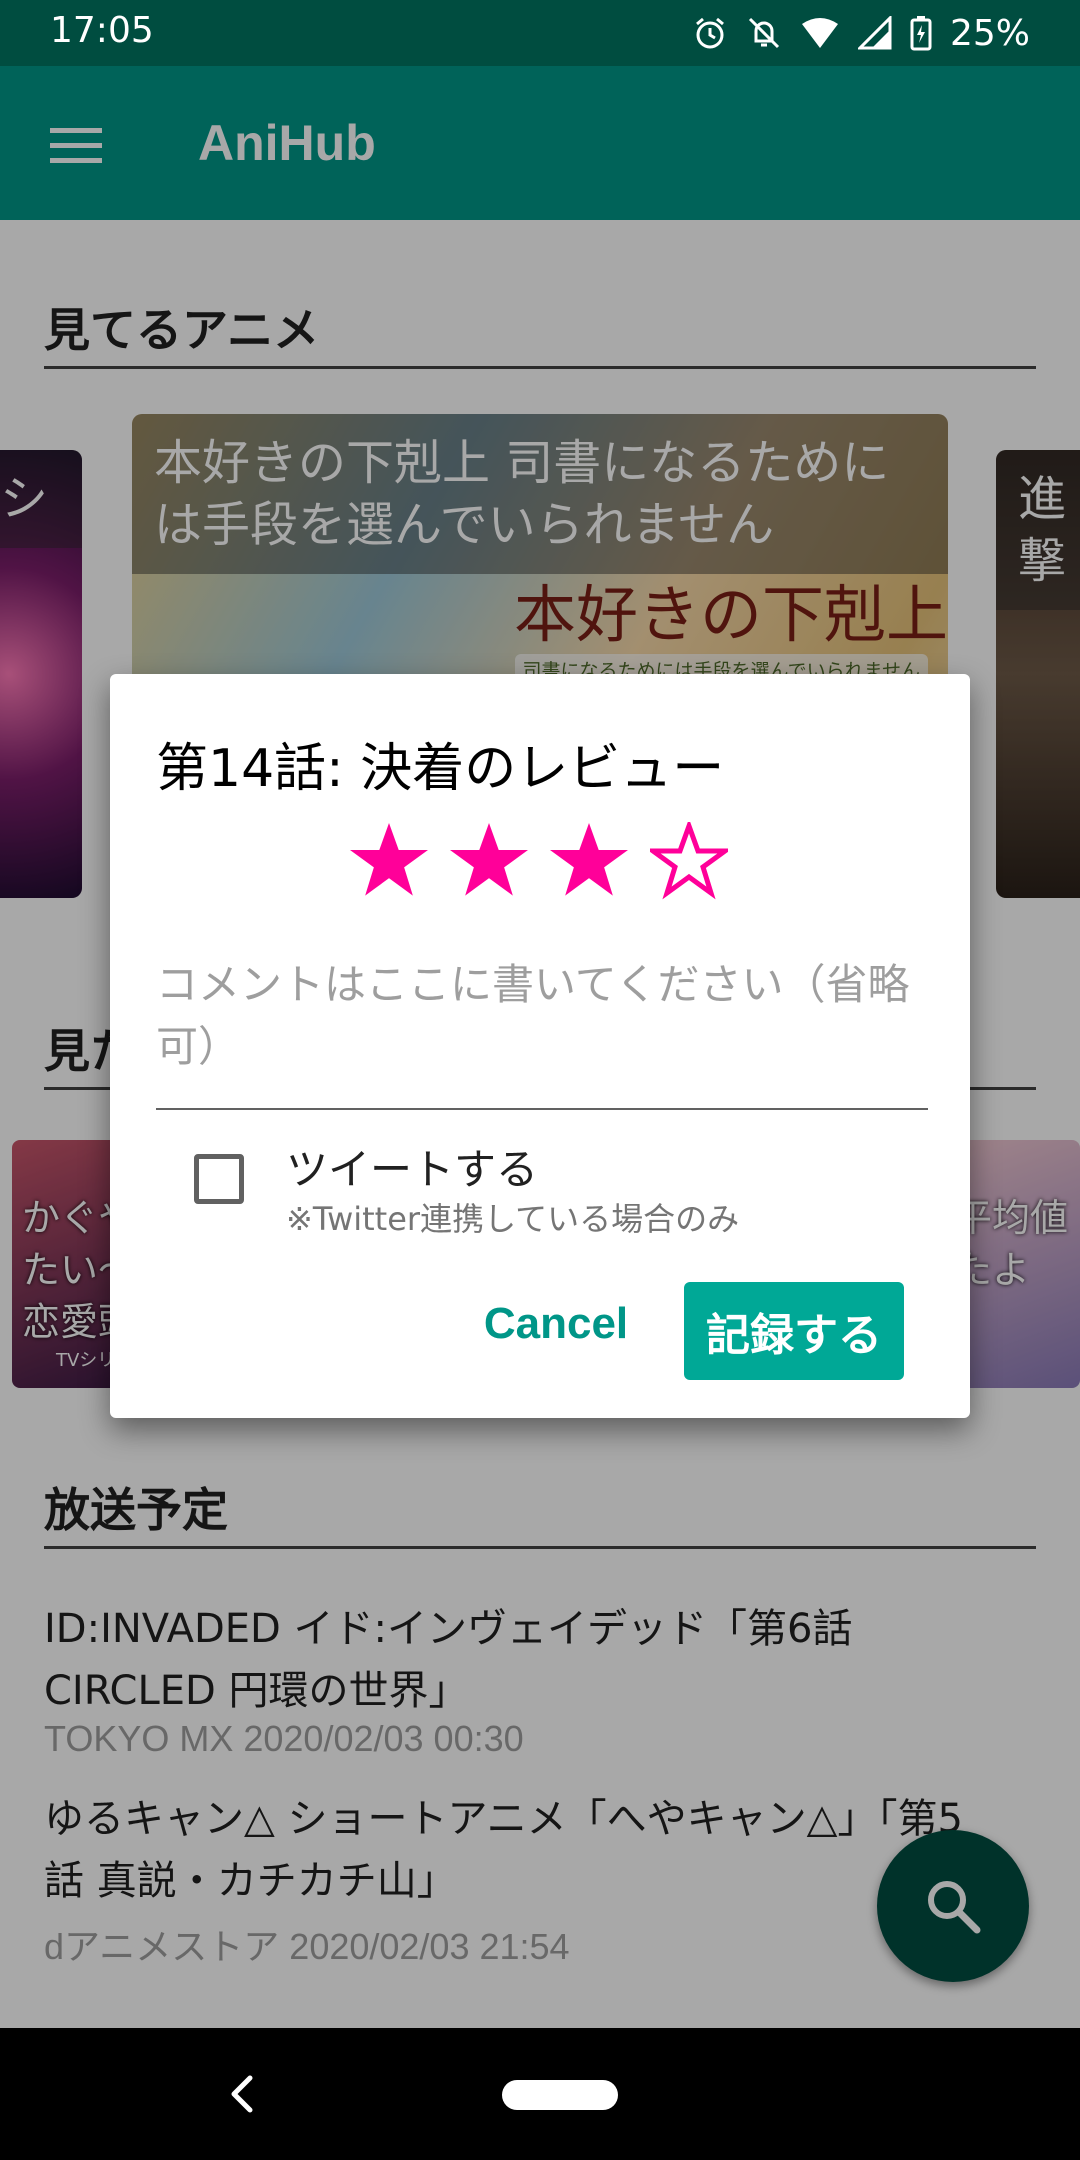 The width and height of the screenshot is (1080, 2160). What do you see at coordinates (560, 2095) in the screenshot?
I see `home-pill-icon` at bounding box center [560, 2095].